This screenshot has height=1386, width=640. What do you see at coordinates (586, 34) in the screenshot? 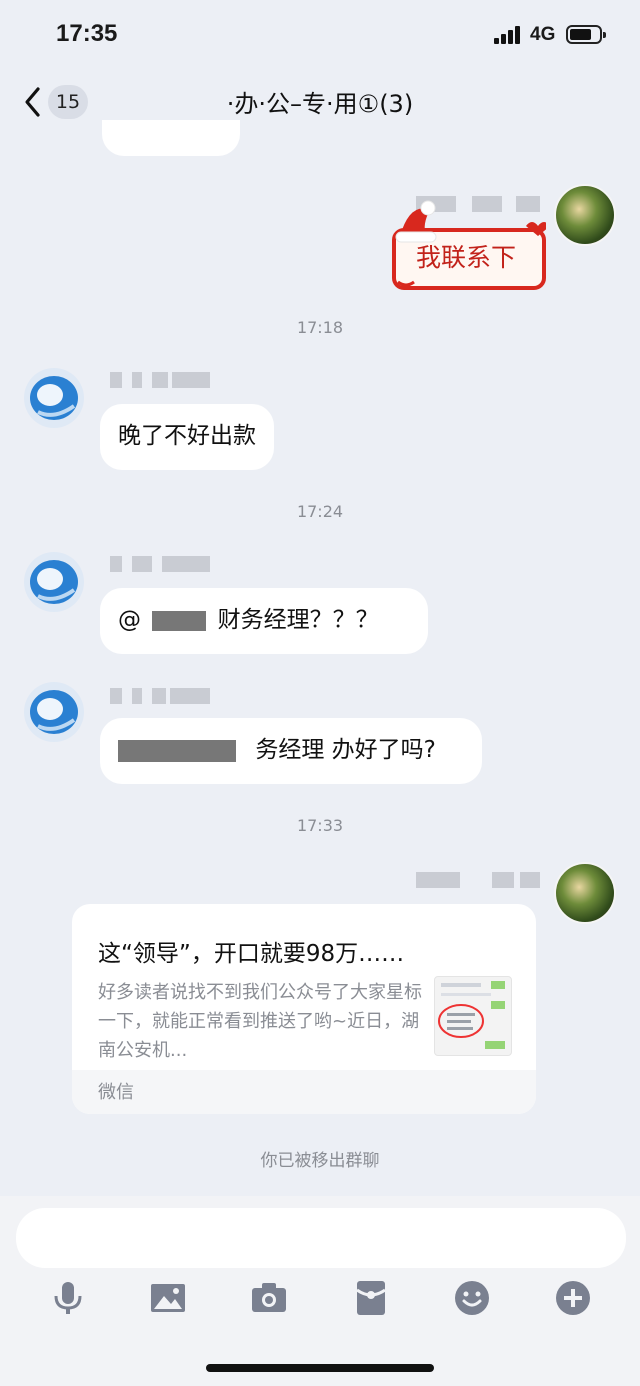
I see `battery-icon` at bounding box center [586, 34].